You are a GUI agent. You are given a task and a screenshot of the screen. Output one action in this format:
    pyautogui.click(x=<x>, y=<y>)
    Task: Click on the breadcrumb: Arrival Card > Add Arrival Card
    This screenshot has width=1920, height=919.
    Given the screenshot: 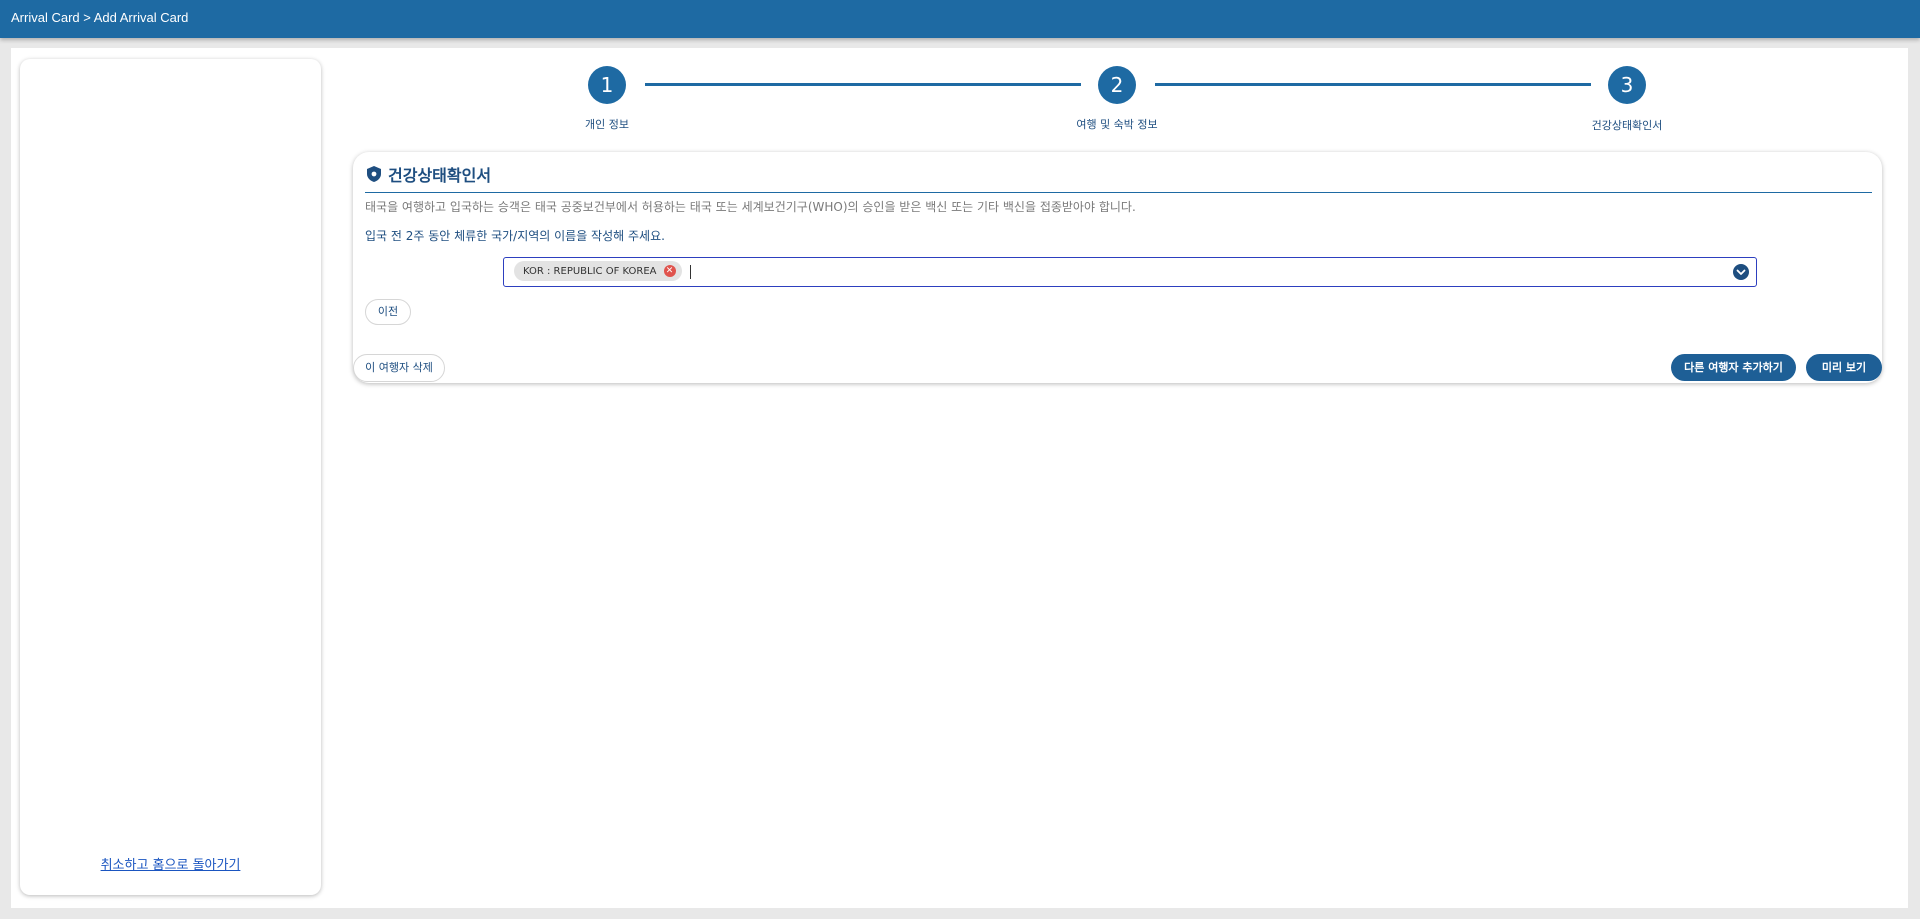 What is the action you would take?
    pyautogui.click(x=100, y=17)
    